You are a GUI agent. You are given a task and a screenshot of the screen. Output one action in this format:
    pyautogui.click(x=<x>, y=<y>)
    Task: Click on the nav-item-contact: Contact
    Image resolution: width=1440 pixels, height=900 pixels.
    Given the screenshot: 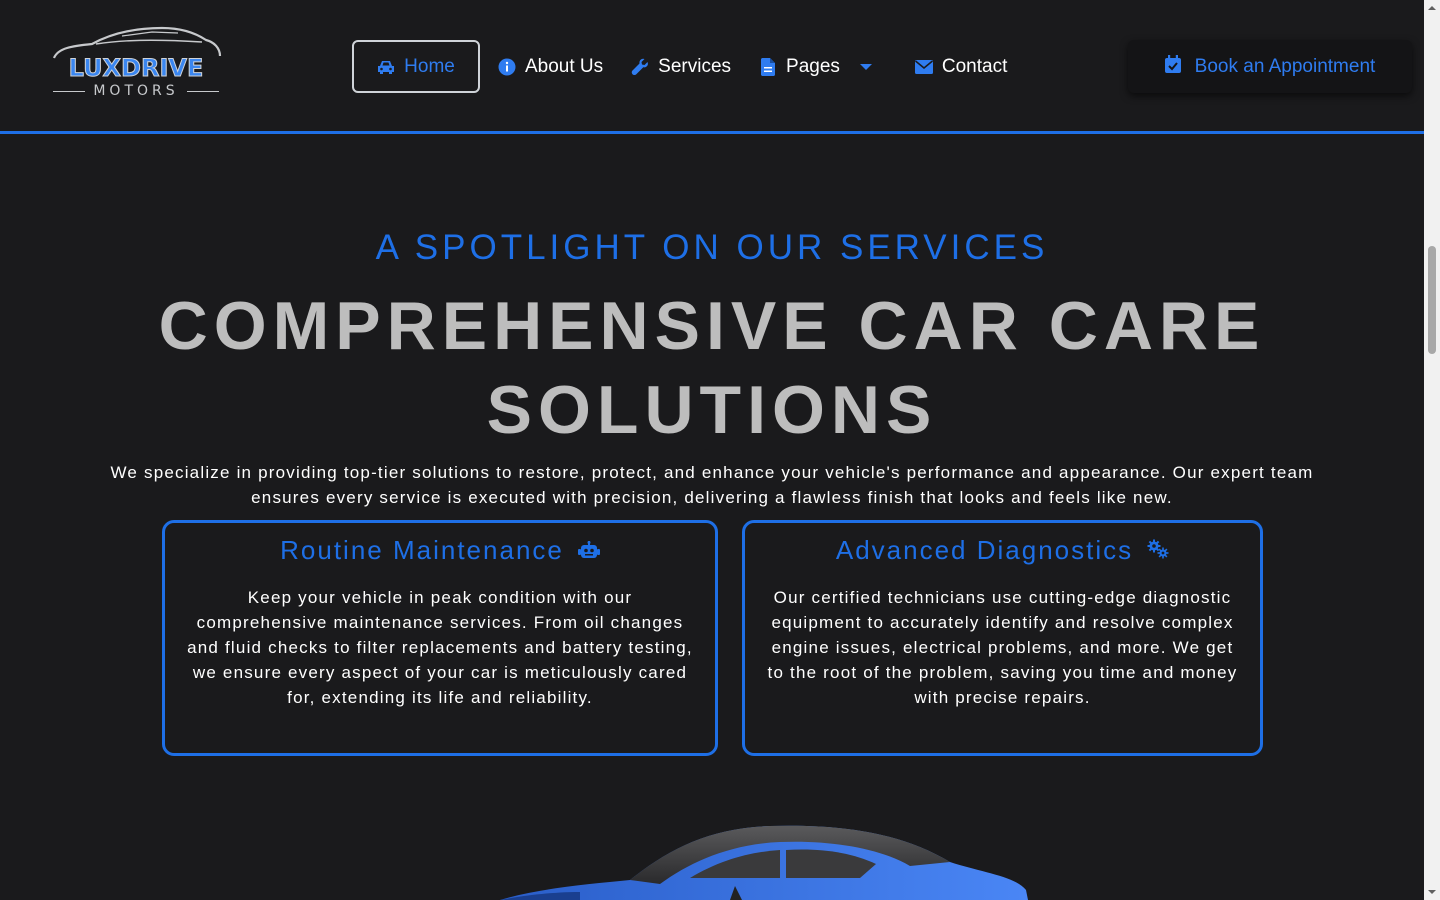 What is the action you would take?
    pyautogui.click(x=961, y=66)
    